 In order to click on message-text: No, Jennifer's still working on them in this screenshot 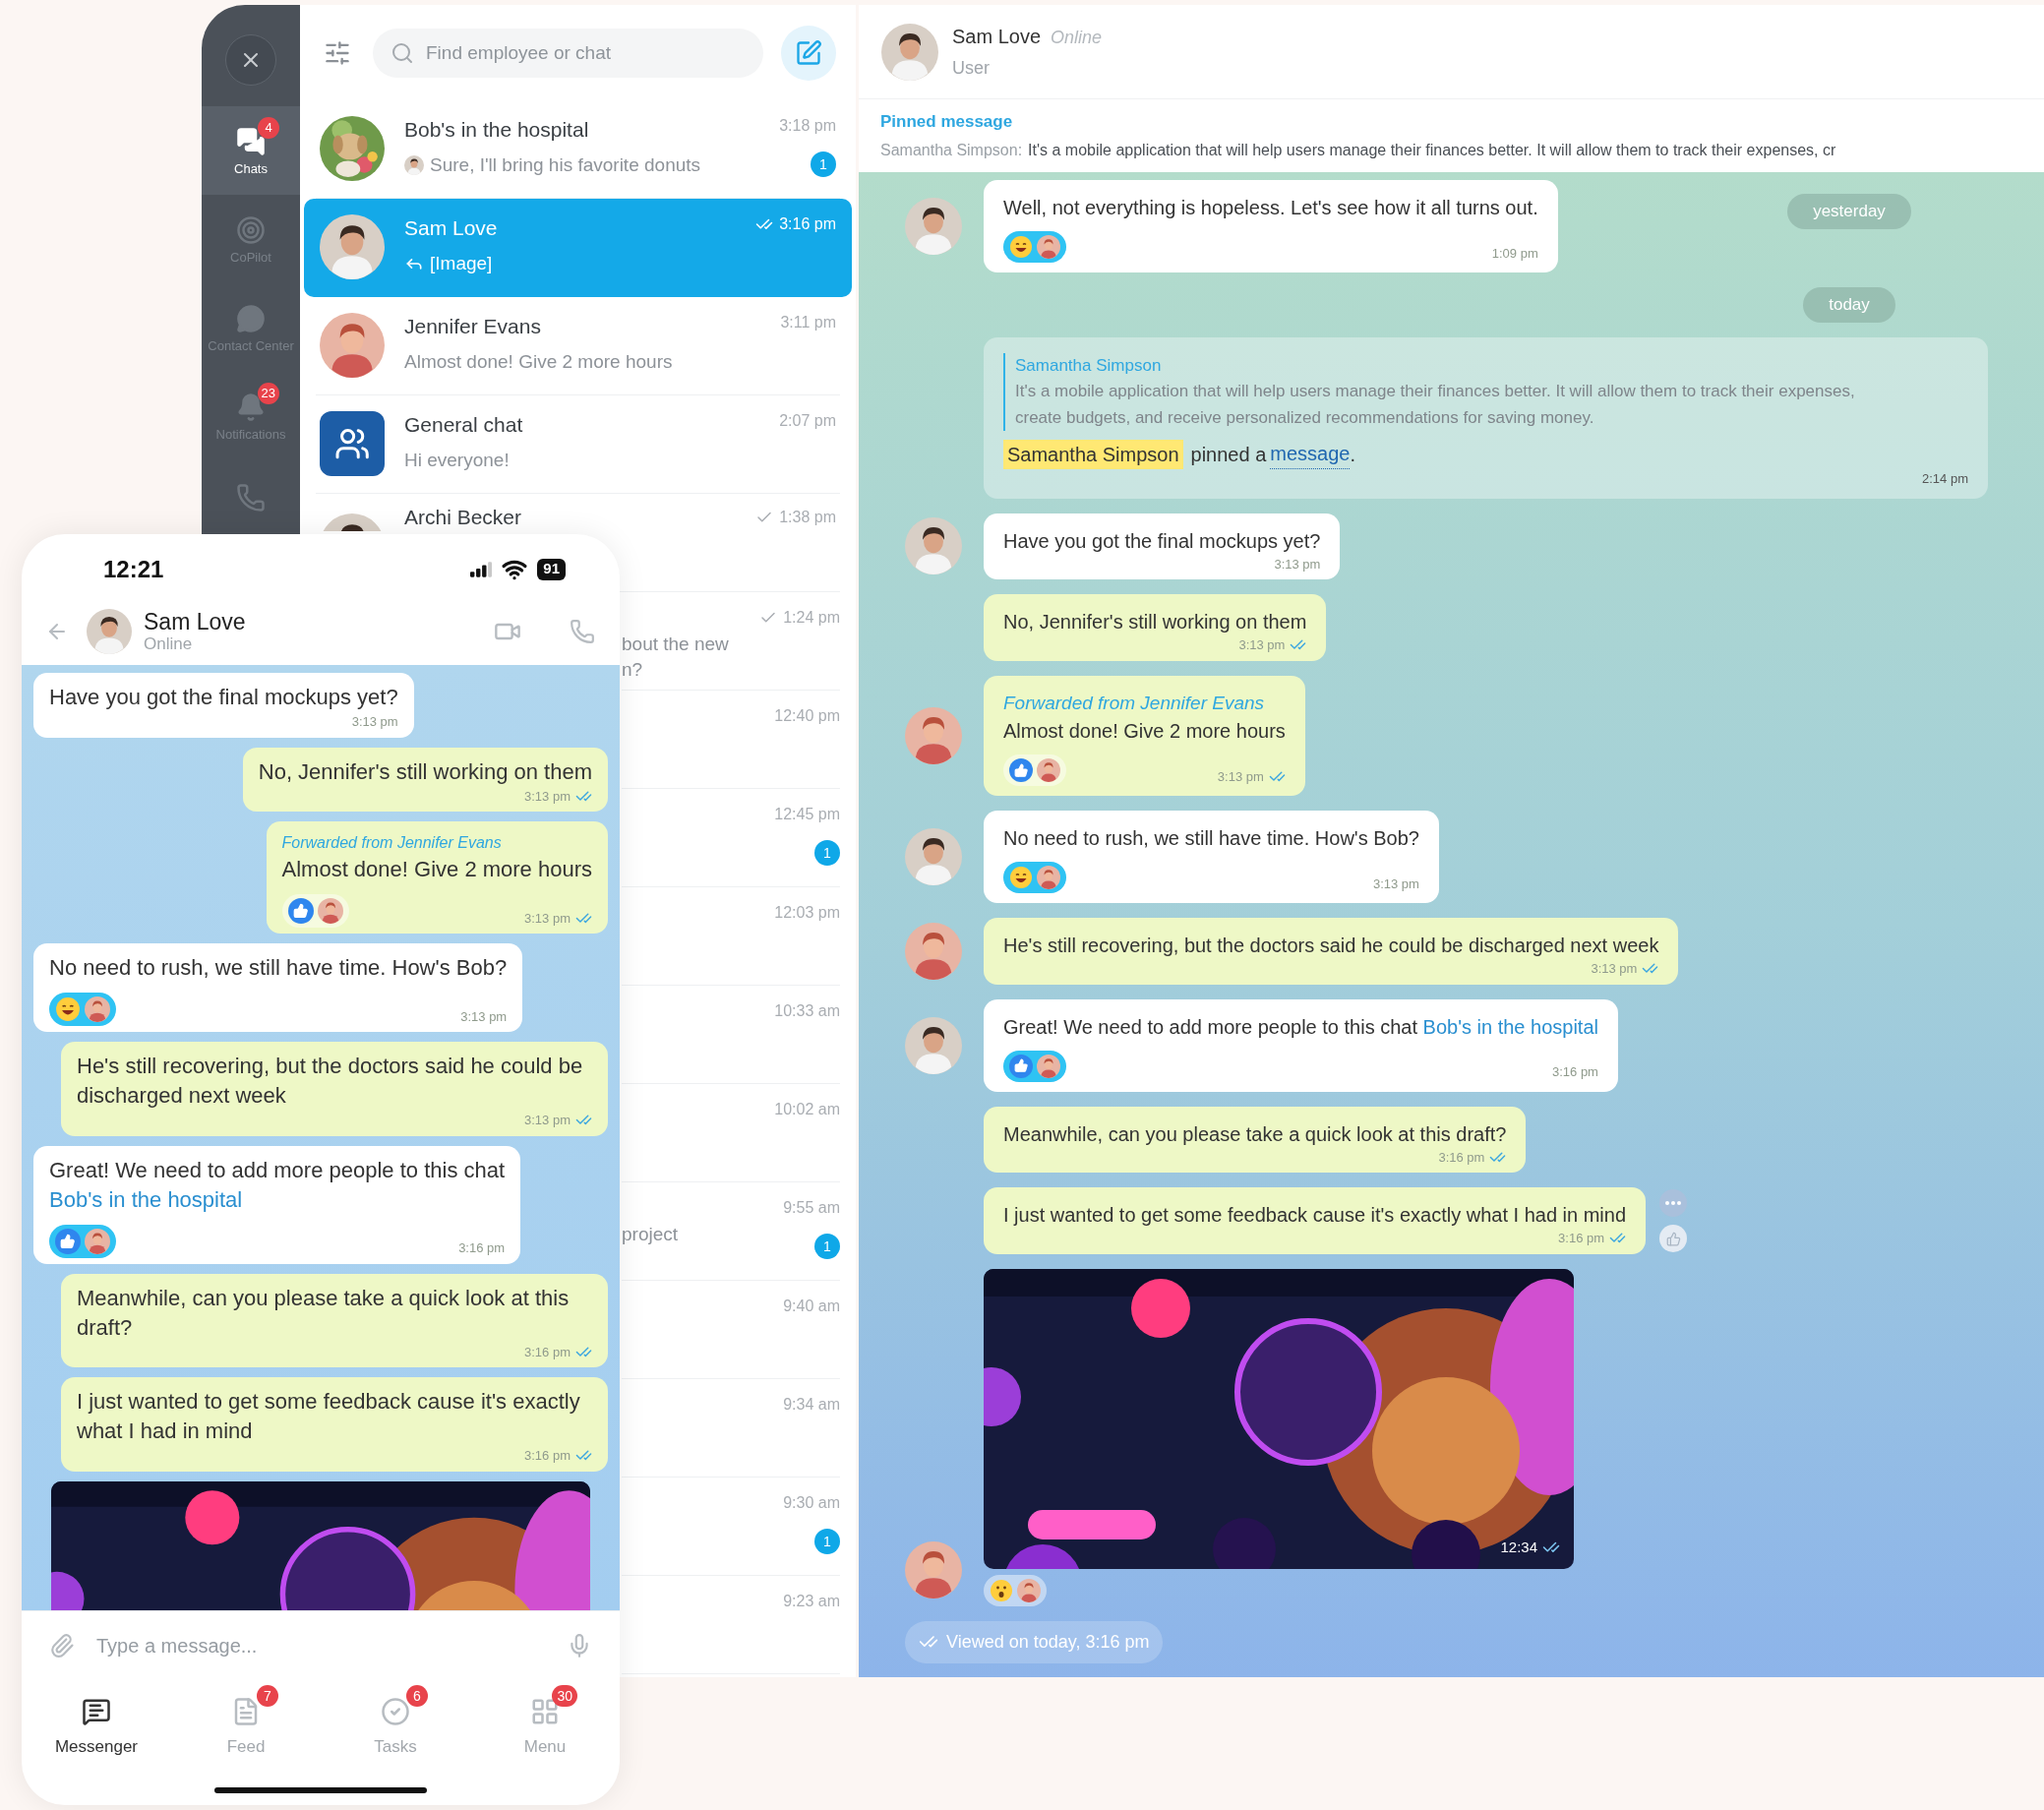, I will do `click(425, 772)`.